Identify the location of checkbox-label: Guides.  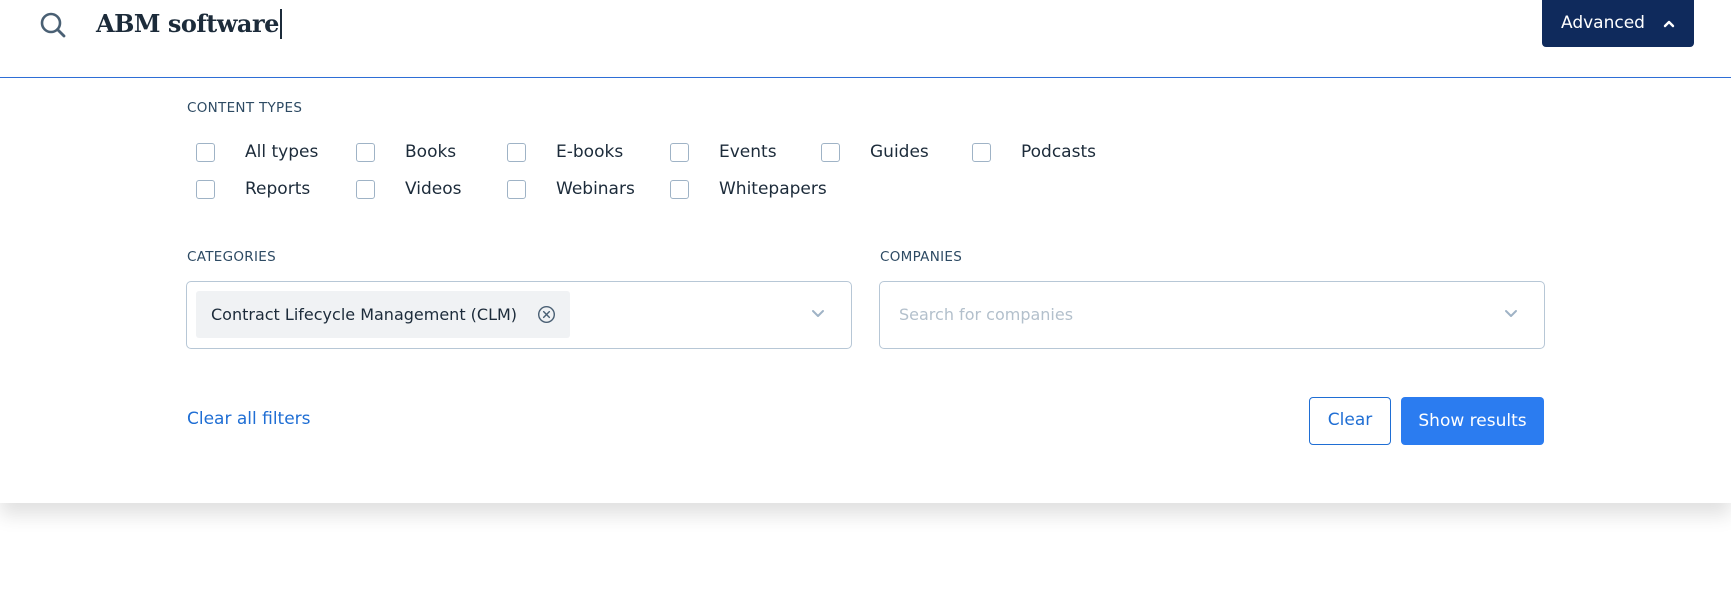
(899, 152).